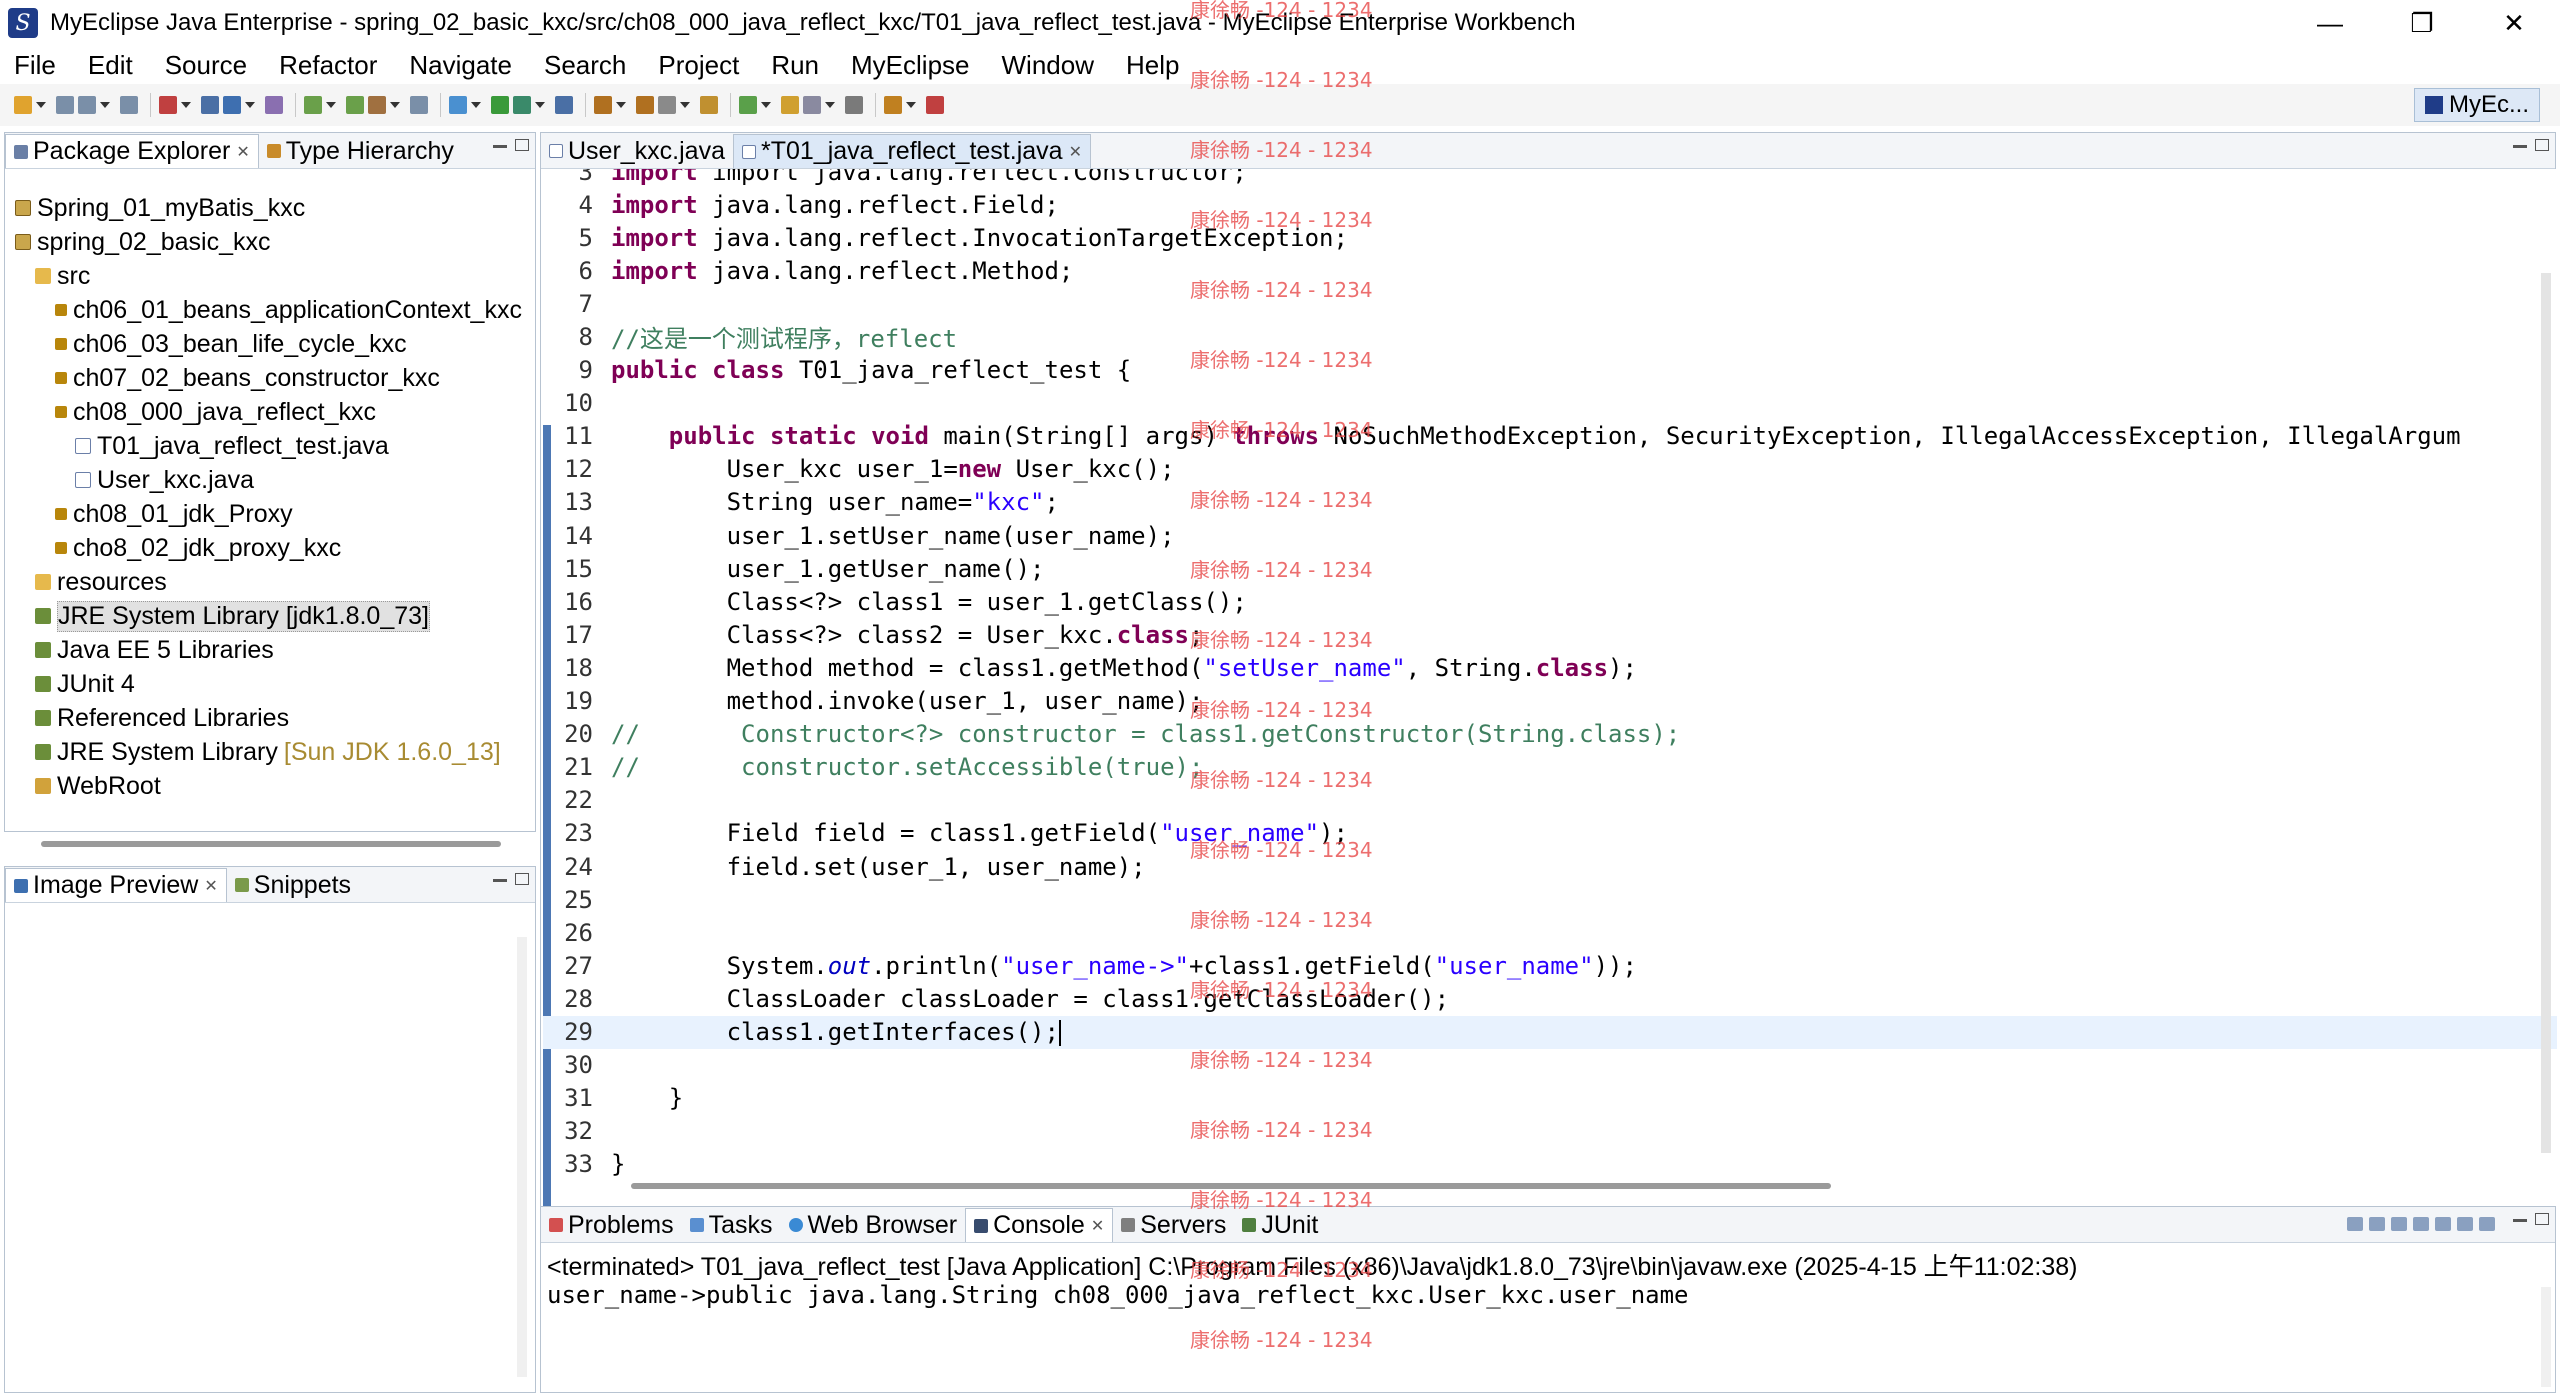  I want to click on tree-item: T01_java_reflect_test.java, so click(275, 446).